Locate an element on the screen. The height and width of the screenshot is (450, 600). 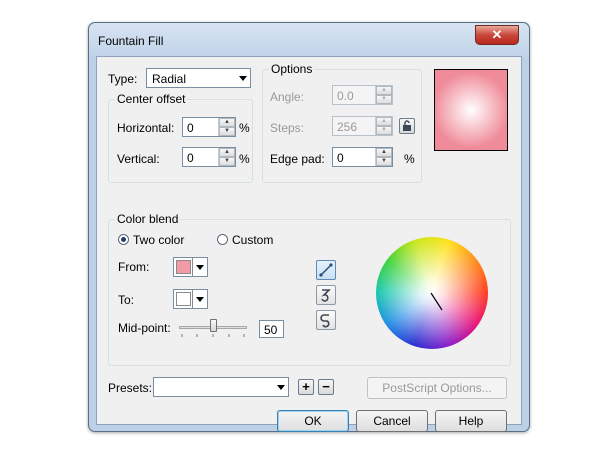
slider-ticks is located at coordinates (213, 335).